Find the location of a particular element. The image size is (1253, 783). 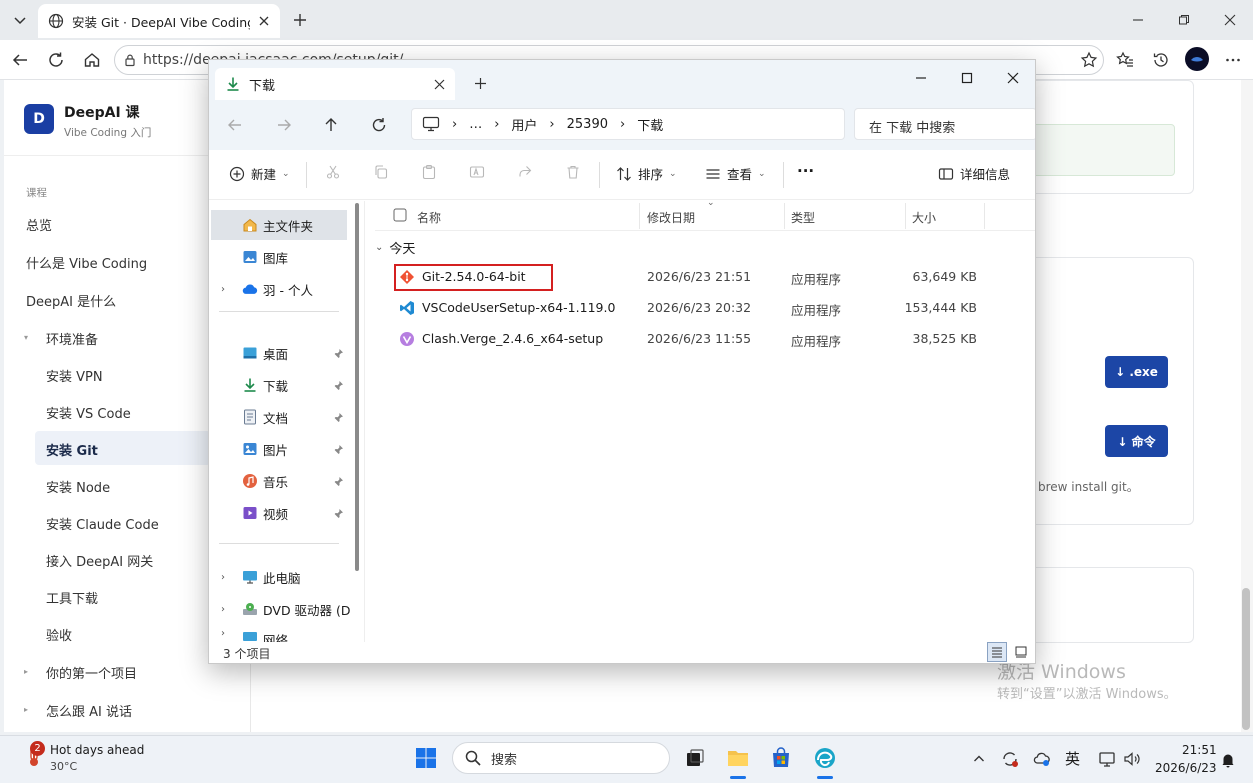

pane-divider is located at coordinates (364, 421).